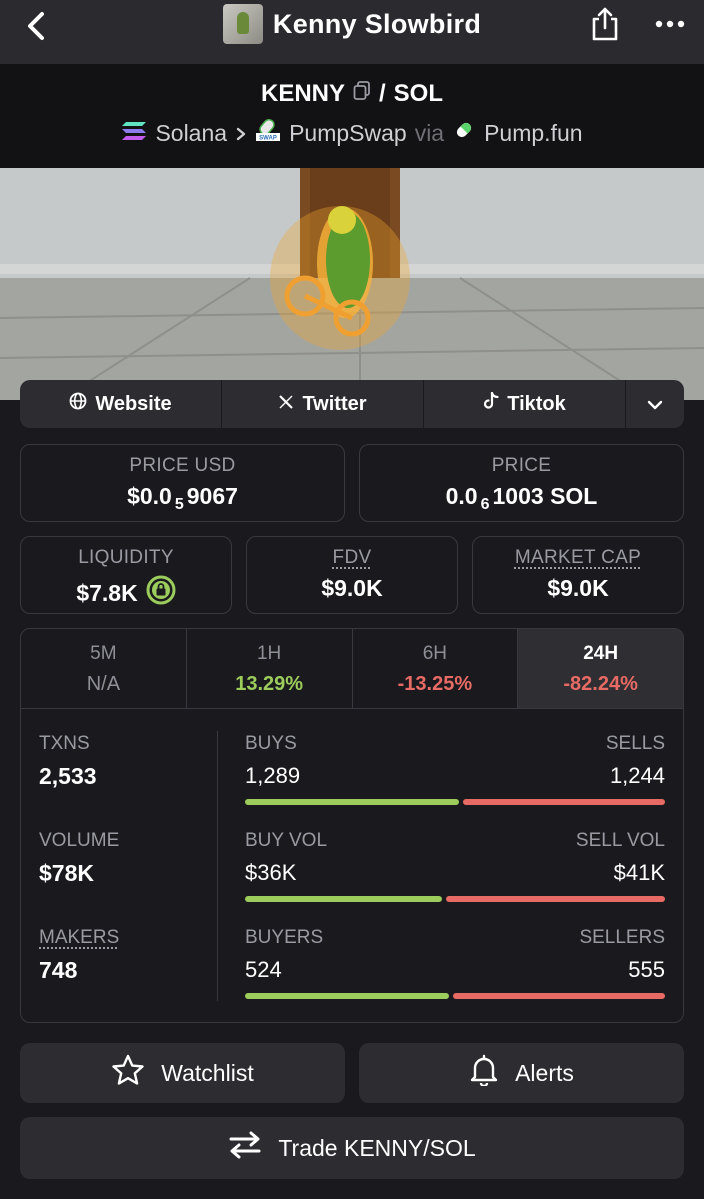 This screenshot has height=1199, width=704. Describe the element at coordinates (134, 133) in the screenshot. I see `solana-icon` at that location.